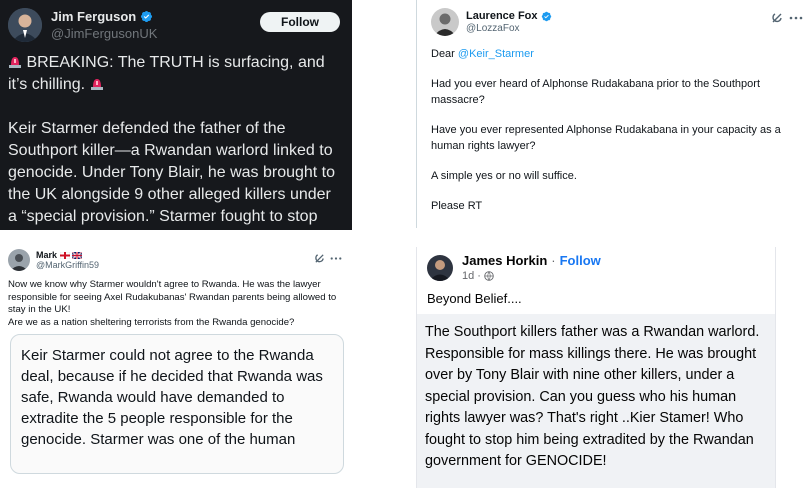 This screenshot has height=488, width=808. I want to click on mention-link: @Keir_Starmer, so click(496, 54).